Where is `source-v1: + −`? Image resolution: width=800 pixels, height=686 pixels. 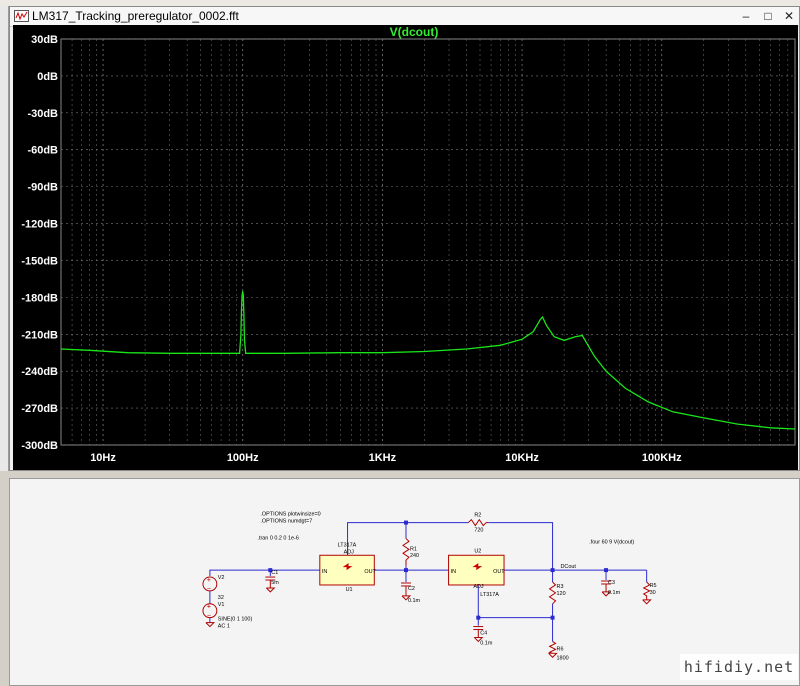 source-v1: + − is located at coordinates (210, 605).